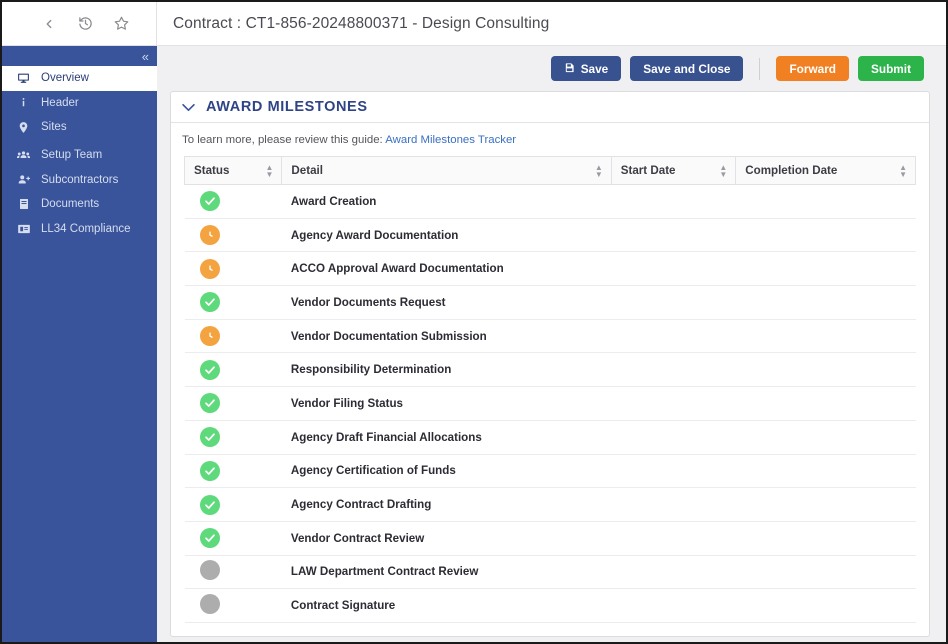 The height and width of the screenshot is (644, 948). I want to click on sidebar-item-setup-team: Setup Team, so click(79, 155).